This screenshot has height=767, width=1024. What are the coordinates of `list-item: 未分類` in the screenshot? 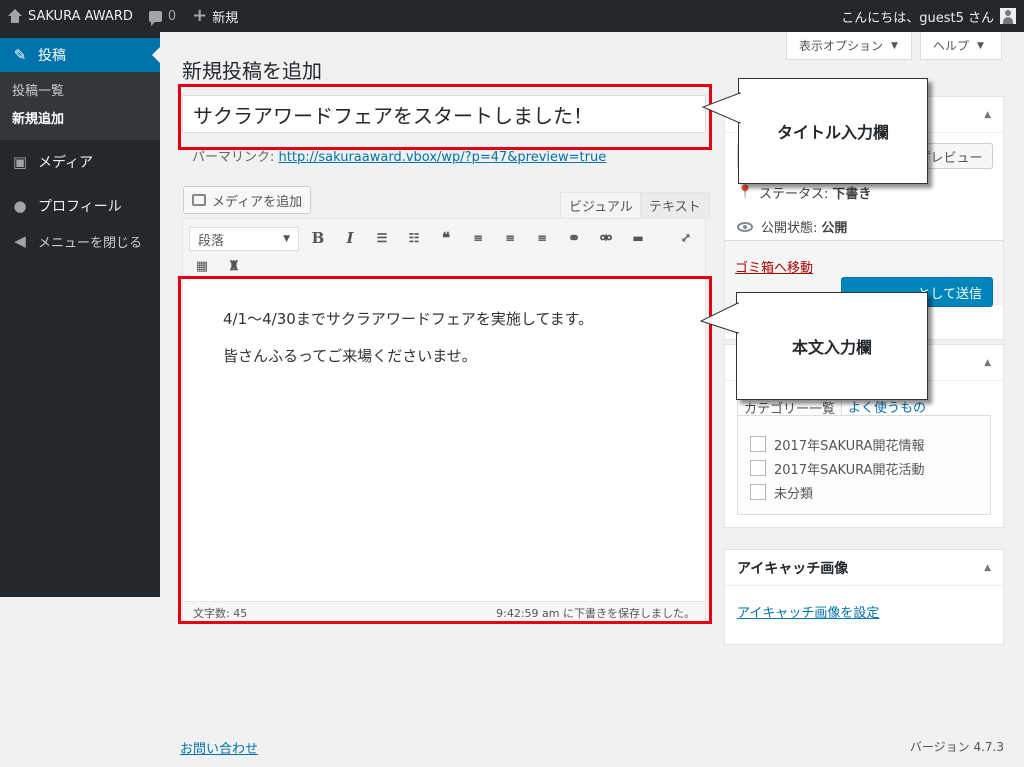 It's located at (864, 492).